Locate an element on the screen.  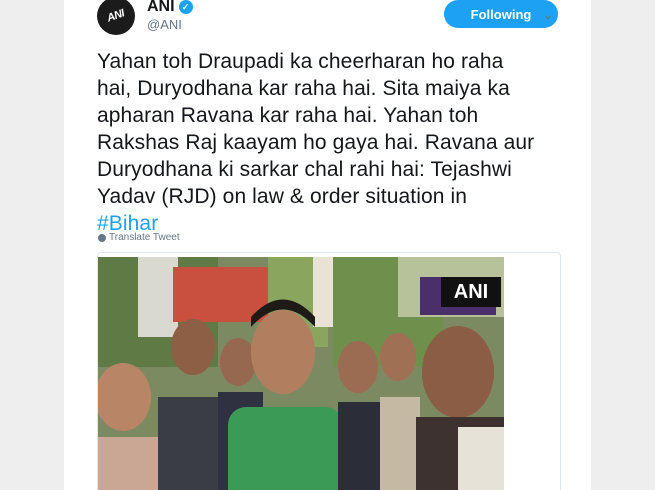
chevron-down-icon: ⌄ is located at coordinates (548, 14).